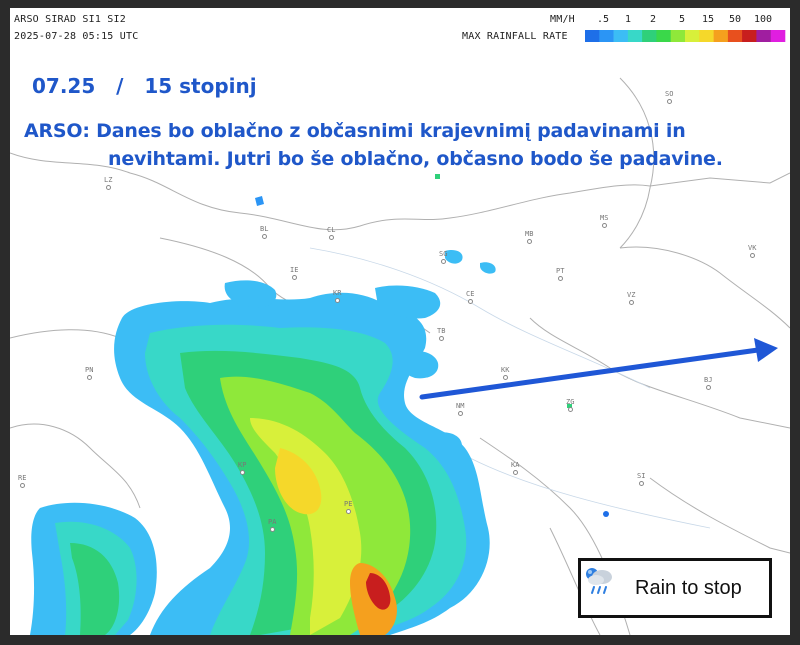  What do you see at coordinates (704, 287) in the screenshot?
I see `border-serbia` at bounding box center [704, 287].